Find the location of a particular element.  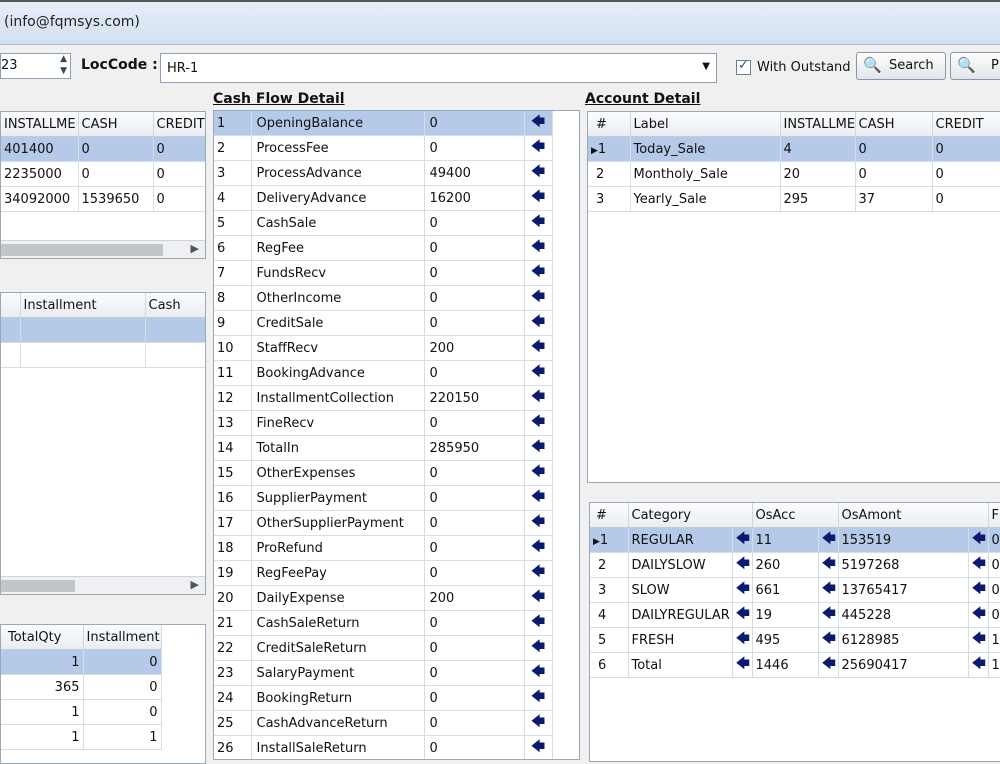

table-row: 4 DeliveryAdvance 16200 🡄 is located at coordinates (383, 198).